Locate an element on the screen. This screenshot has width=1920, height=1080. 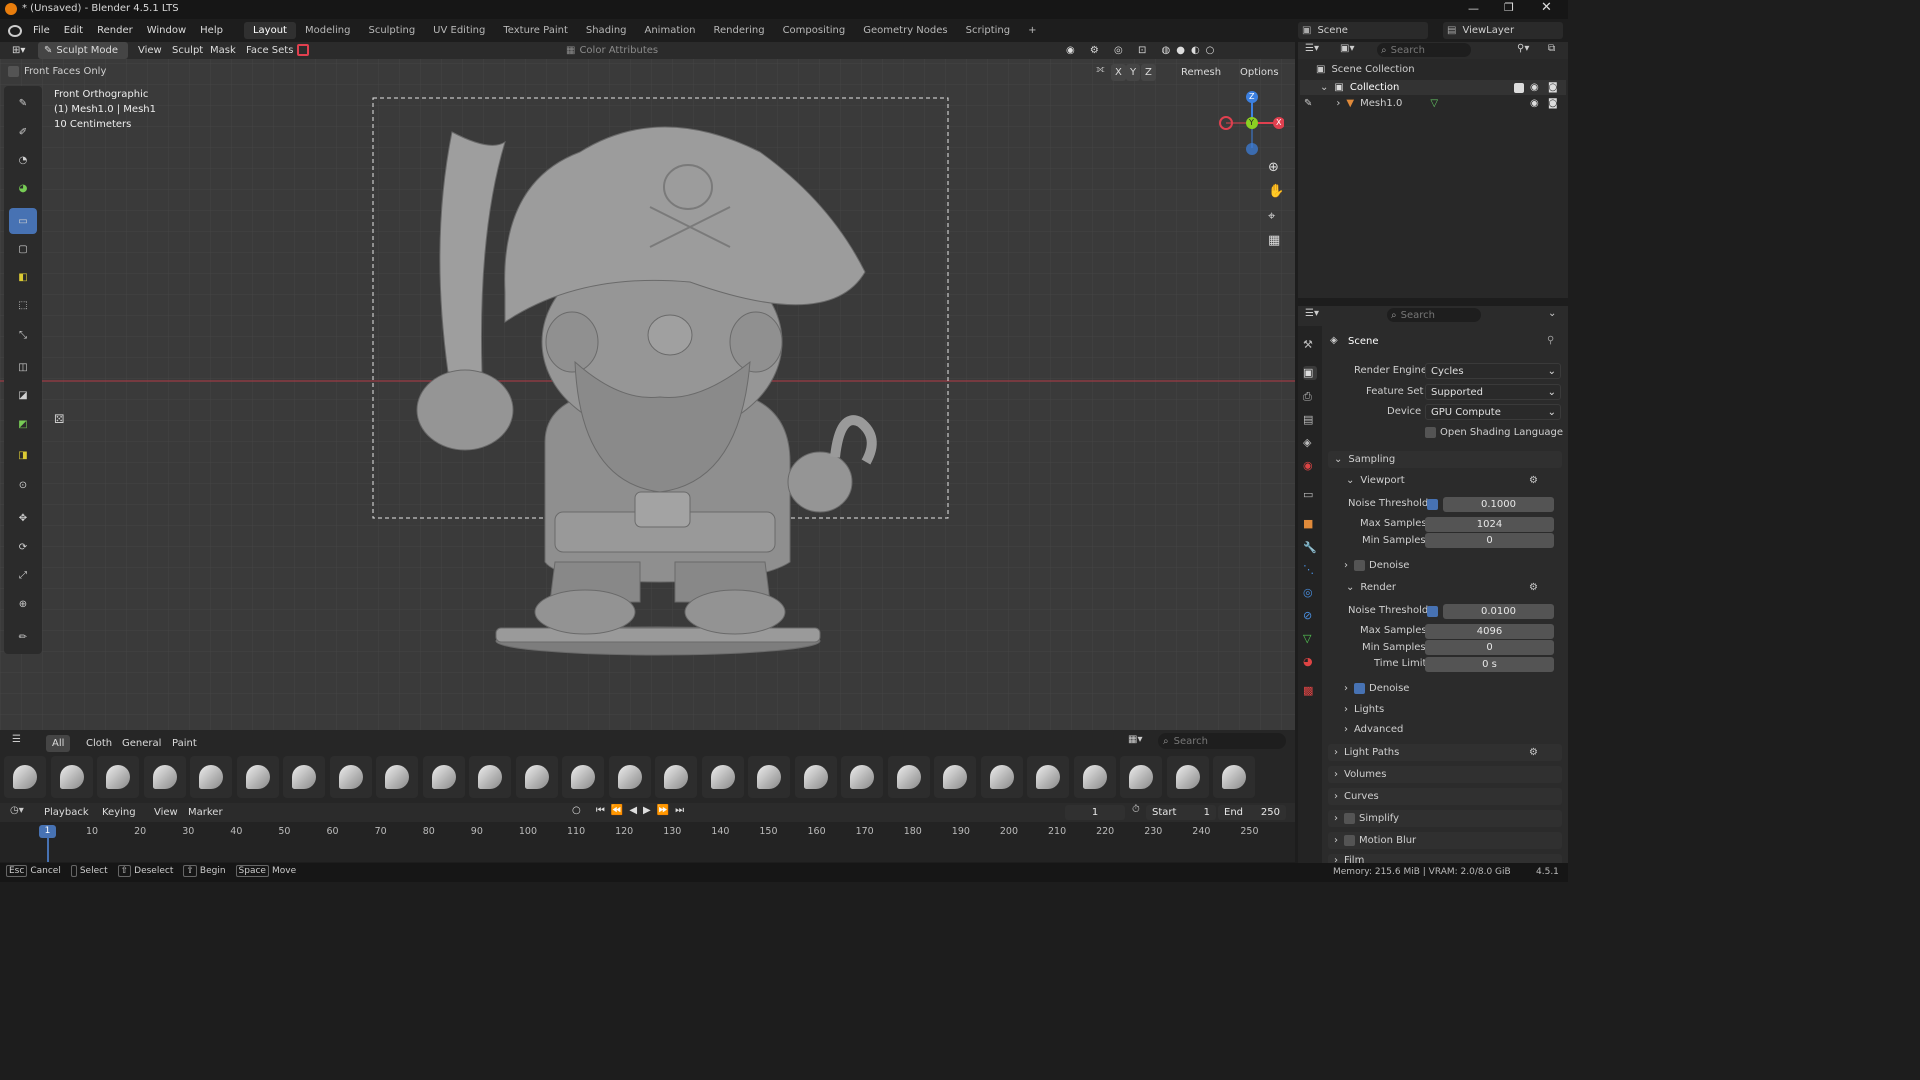
box-mask-tool: ▭ is located at coordinates (23, 221).